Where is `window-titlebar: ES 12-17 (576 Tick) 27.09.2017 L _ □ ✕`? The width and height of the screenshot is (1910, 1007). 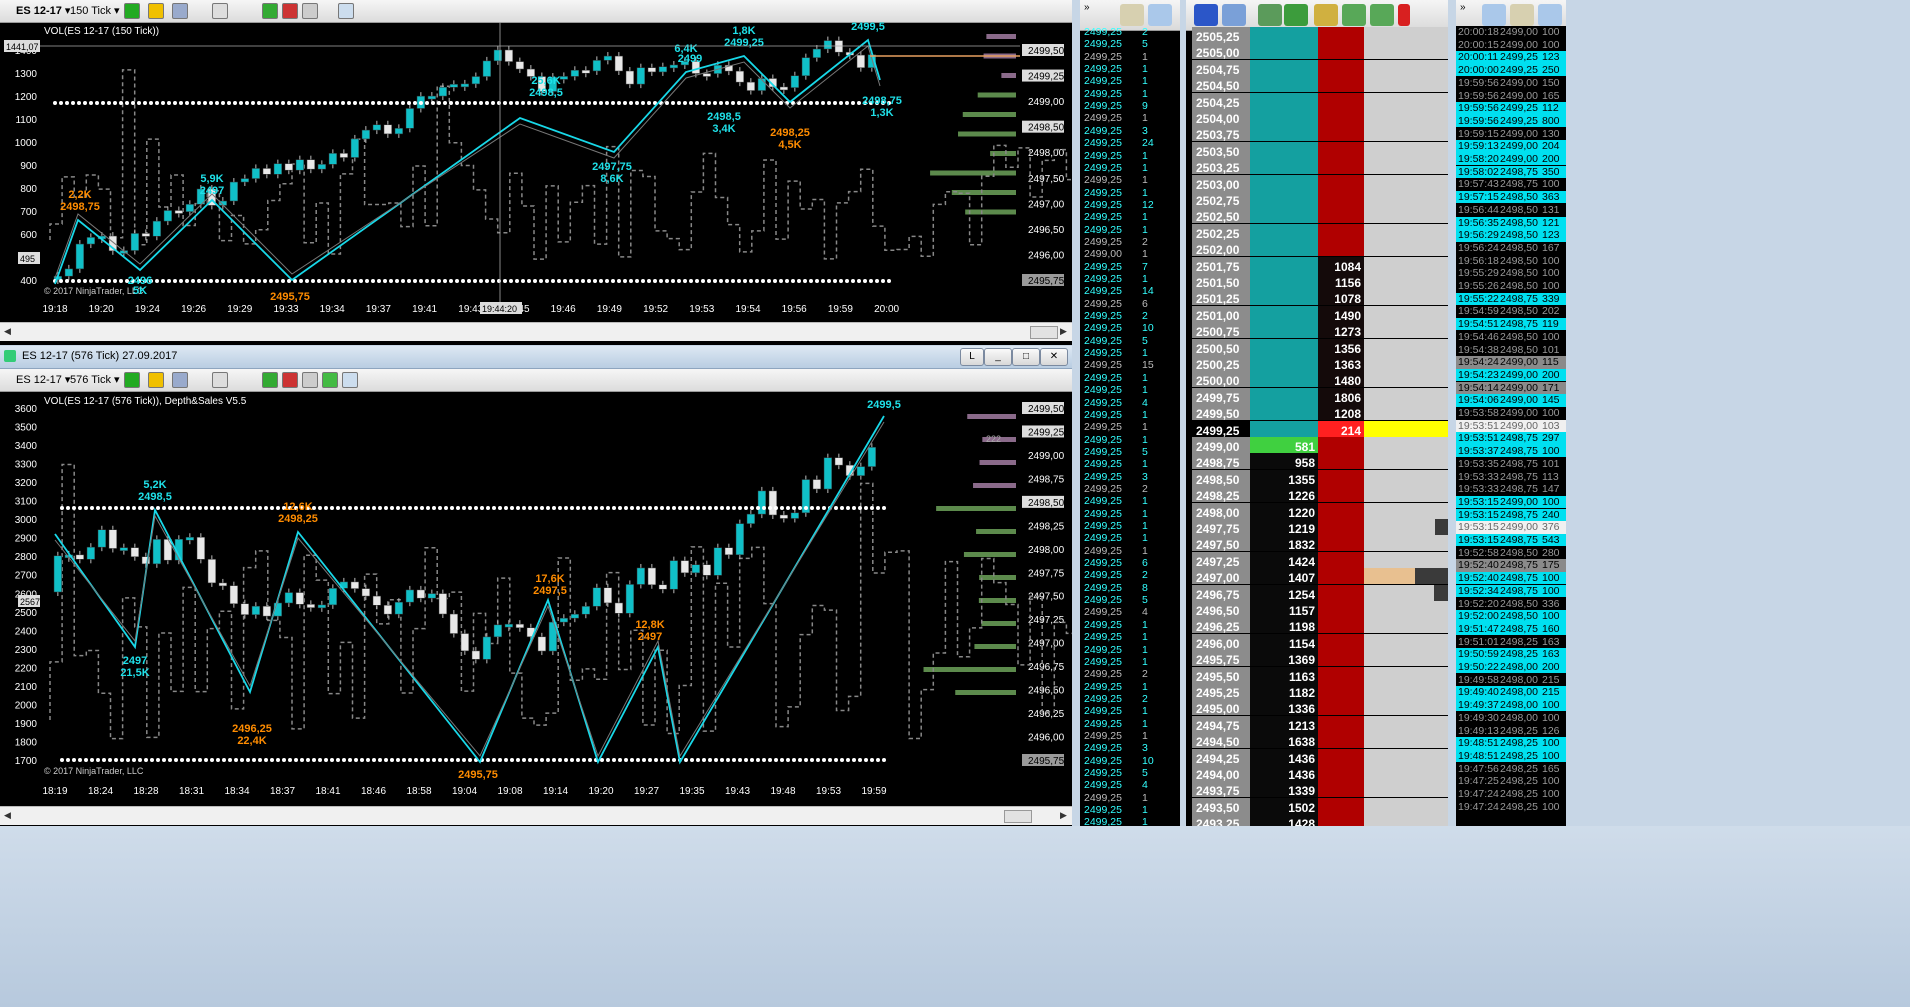 window-titlebar: ES 12-17 (576 Tick) 27.09.2017 L _ □ ✕ is located at coordinates (536, 357).